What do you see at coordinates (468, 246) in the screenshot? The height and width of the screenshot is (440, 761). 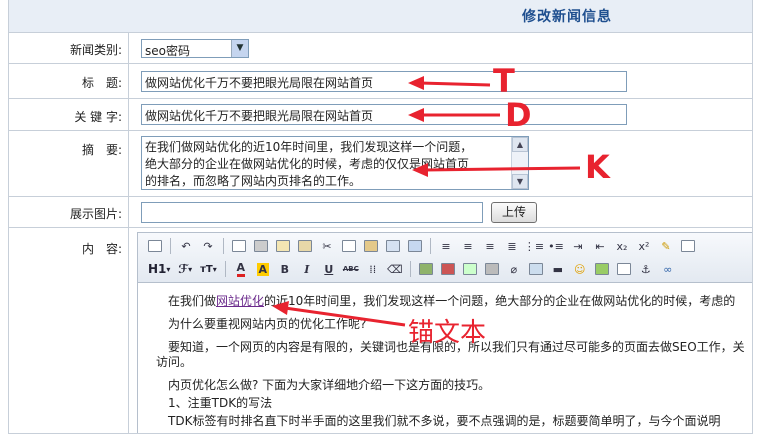 I see `align-center-icon: ≡` at bounding box center [468, 246].